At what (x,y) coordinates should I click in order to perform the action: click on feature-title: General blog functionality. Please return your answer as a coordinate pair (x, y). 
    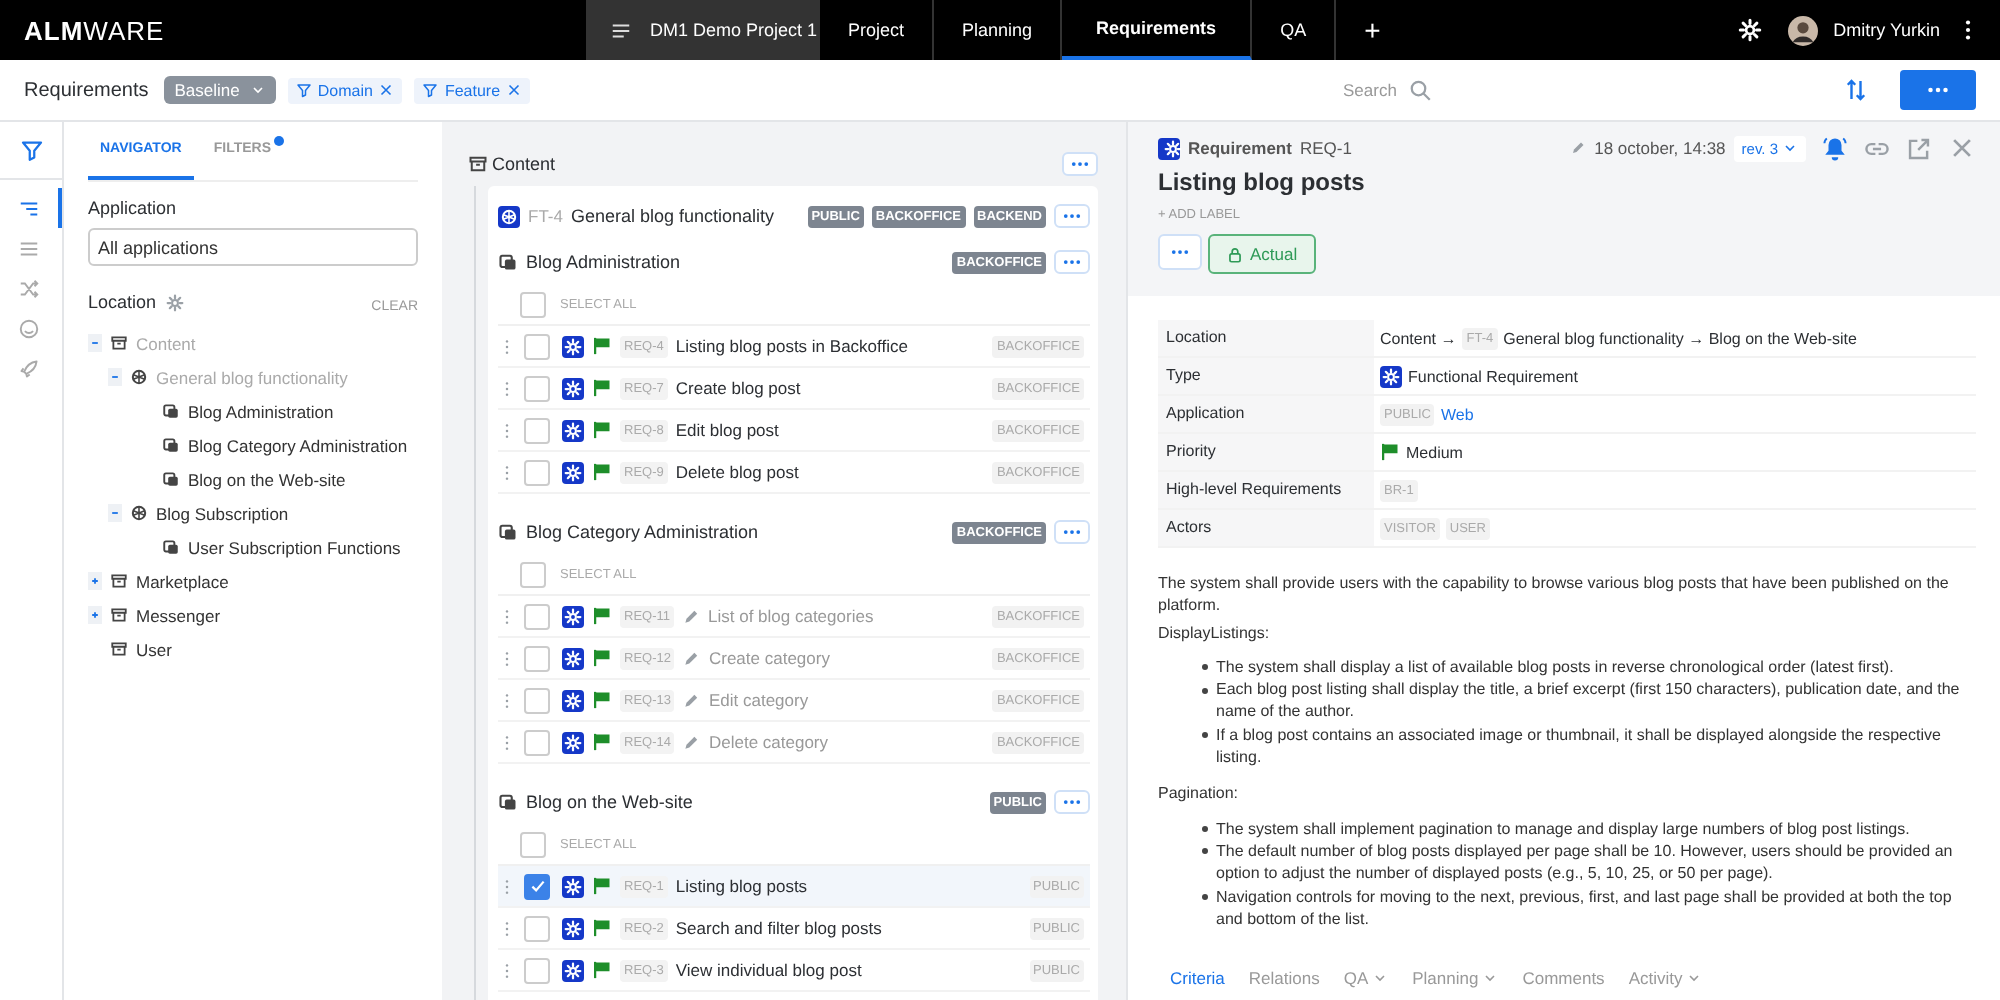
    Looking at the image, I should click on (672, 216).